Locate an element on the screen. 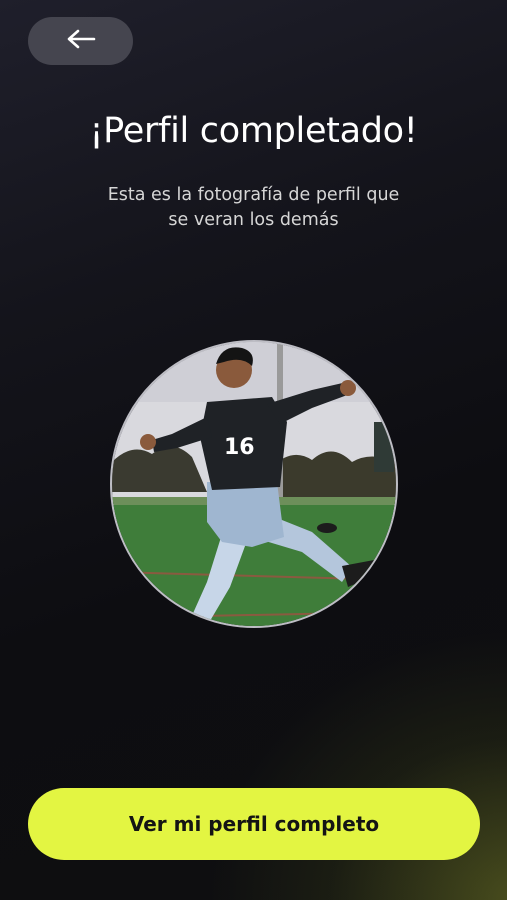 This screenshot has height=900, width=507. arrow-left-icon is located at coordinates (81, 41).